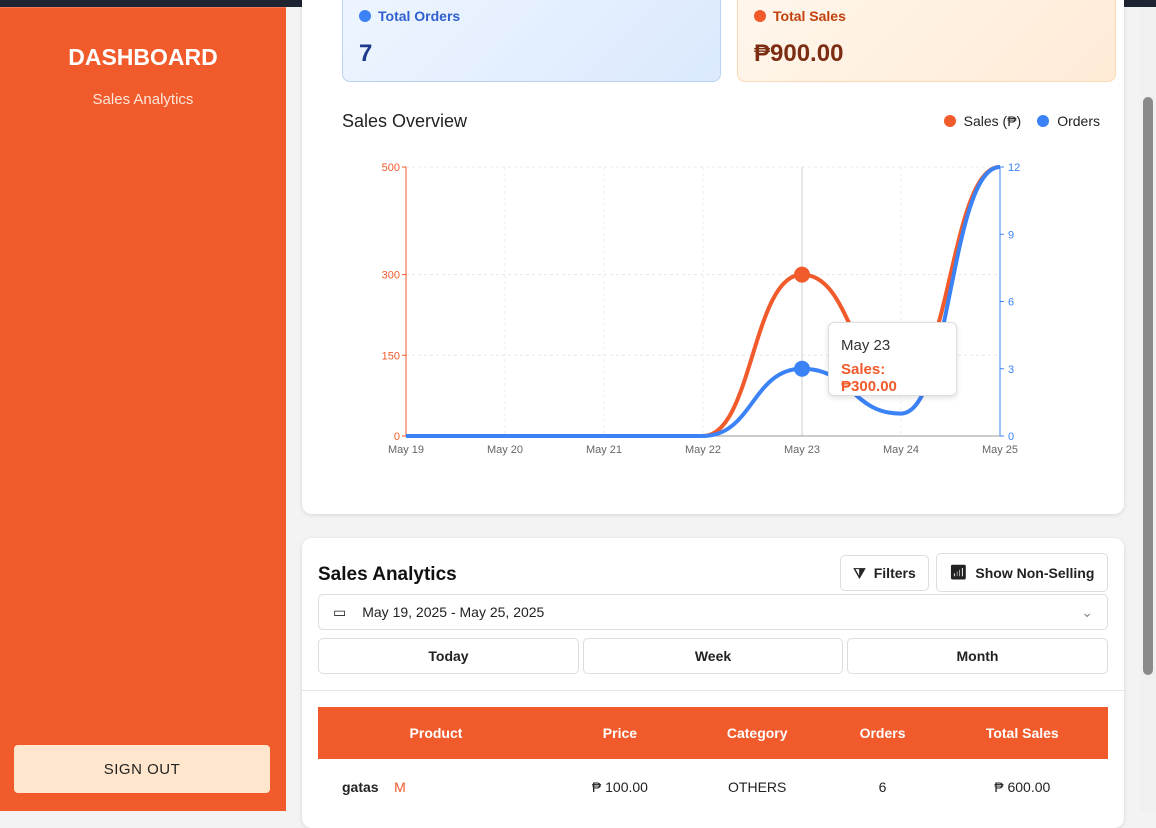  I want to click on period-today-button: Today, so click(448, 656).